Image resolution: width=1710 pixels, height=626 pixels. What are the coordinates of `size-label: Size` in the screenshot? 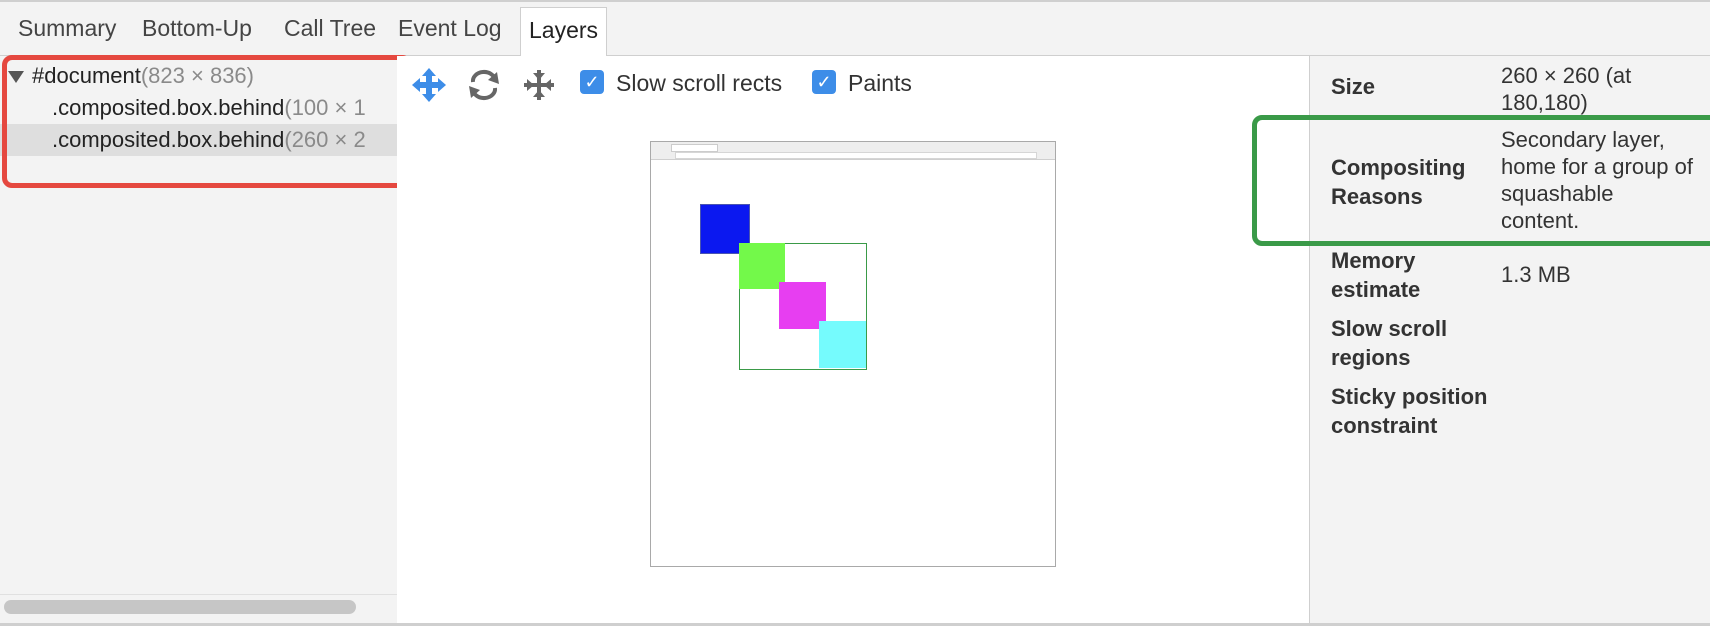 It's located at (1353, 86).